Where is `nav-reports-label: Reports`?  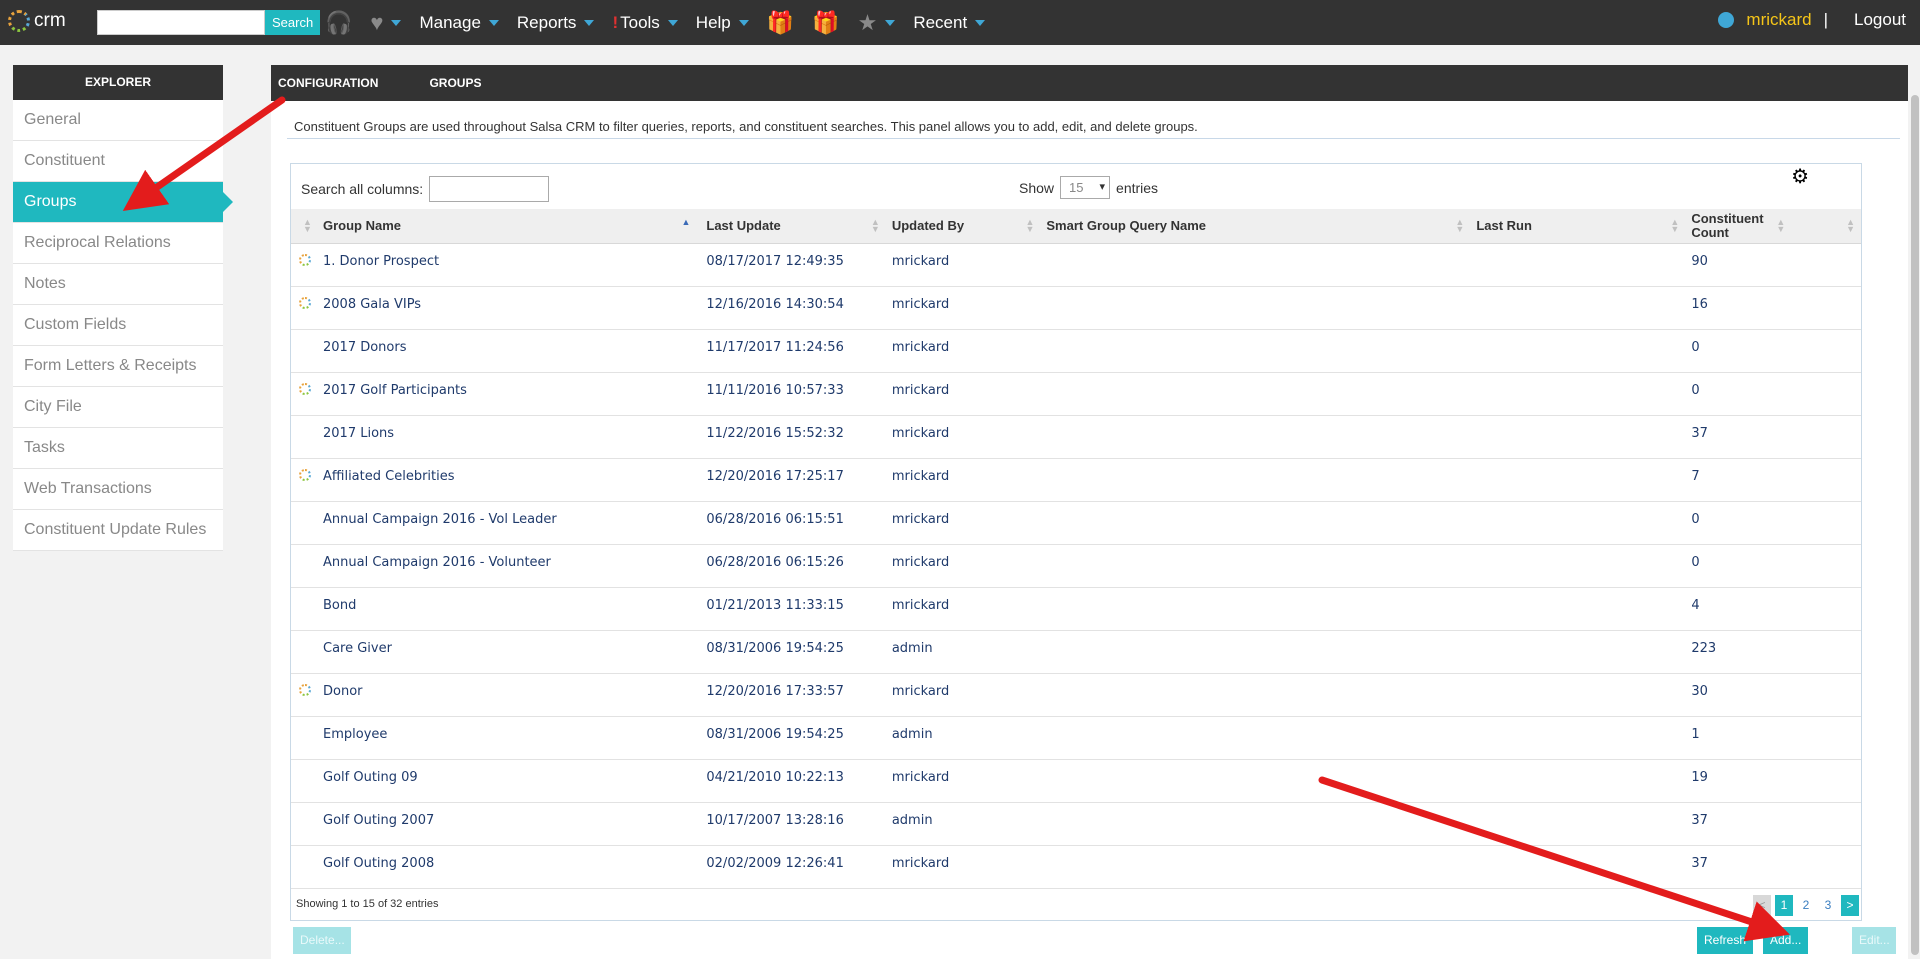
nav-reports-label: Reports is located at coordinates (546, 22).